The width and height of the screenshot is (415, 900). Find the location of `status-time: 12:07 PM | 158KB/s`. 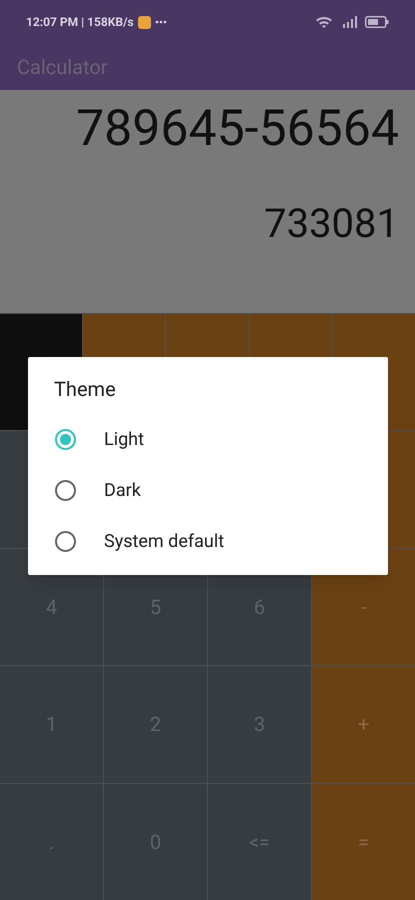

status-time: 12:07 PM | 158KB/s is located at coordinates (80, 22).